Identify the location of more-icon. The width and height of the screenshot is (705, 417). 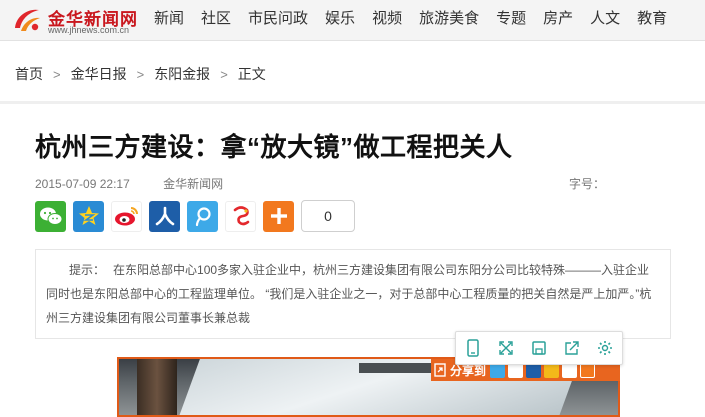
(278, 216).